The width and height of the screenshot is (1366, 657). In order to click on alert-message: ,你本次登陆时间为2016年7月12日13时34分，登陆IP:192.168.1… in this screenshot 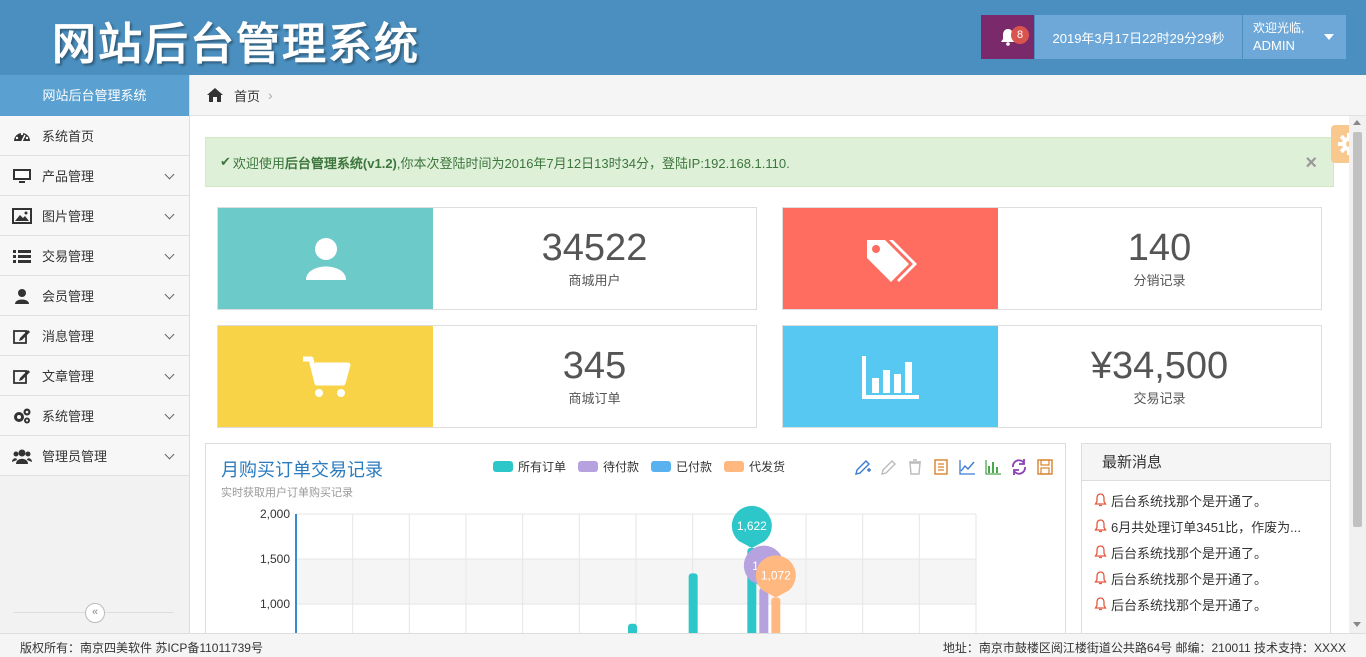, I will do `click(593, 163)`.